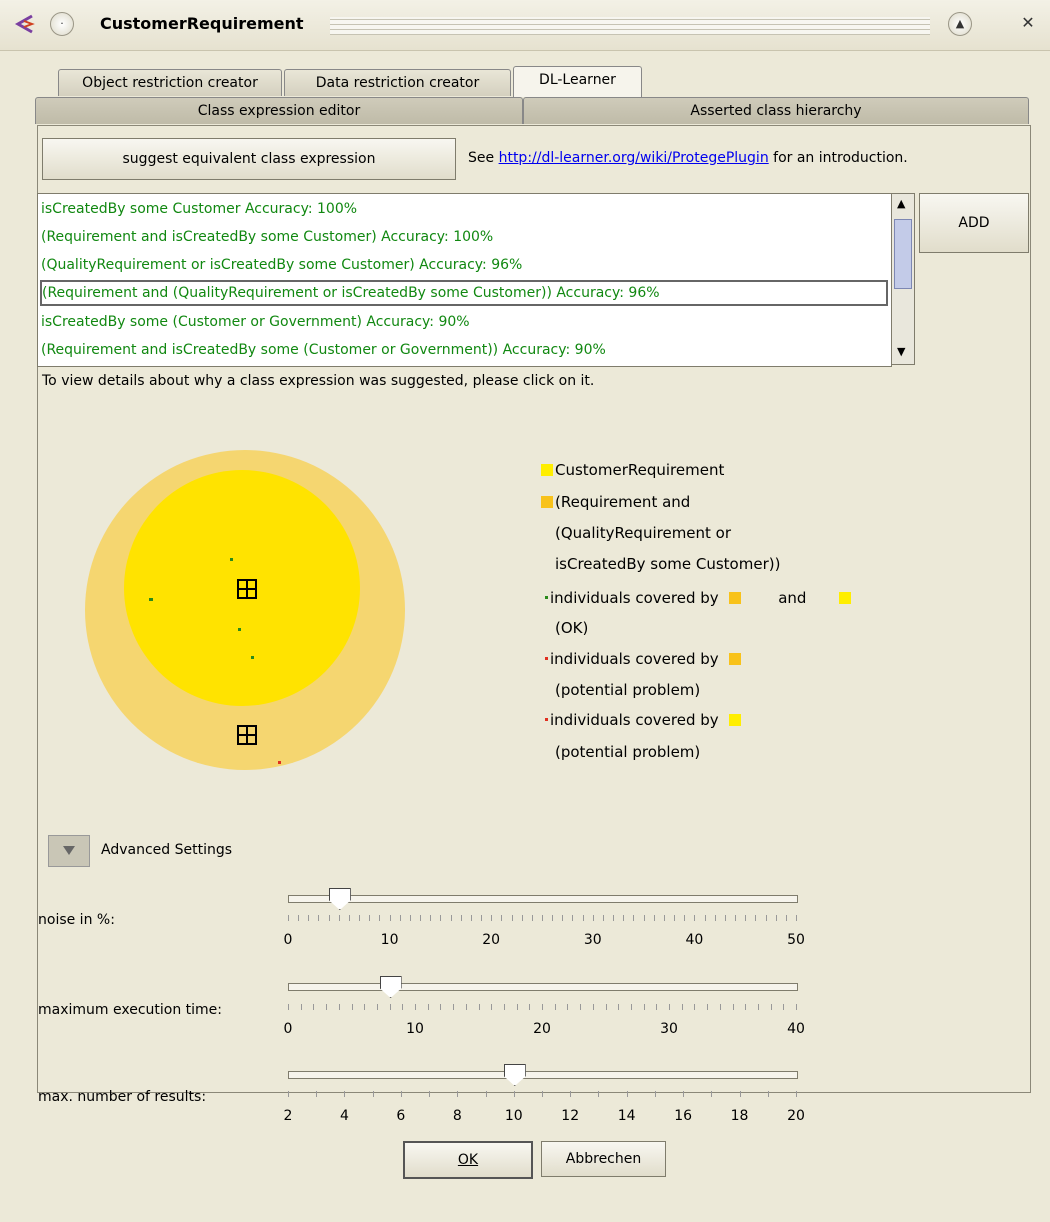 The height and width of the screenshot is (1222, 1050). I want to click on close-button: ✕, so click(1028, 23).